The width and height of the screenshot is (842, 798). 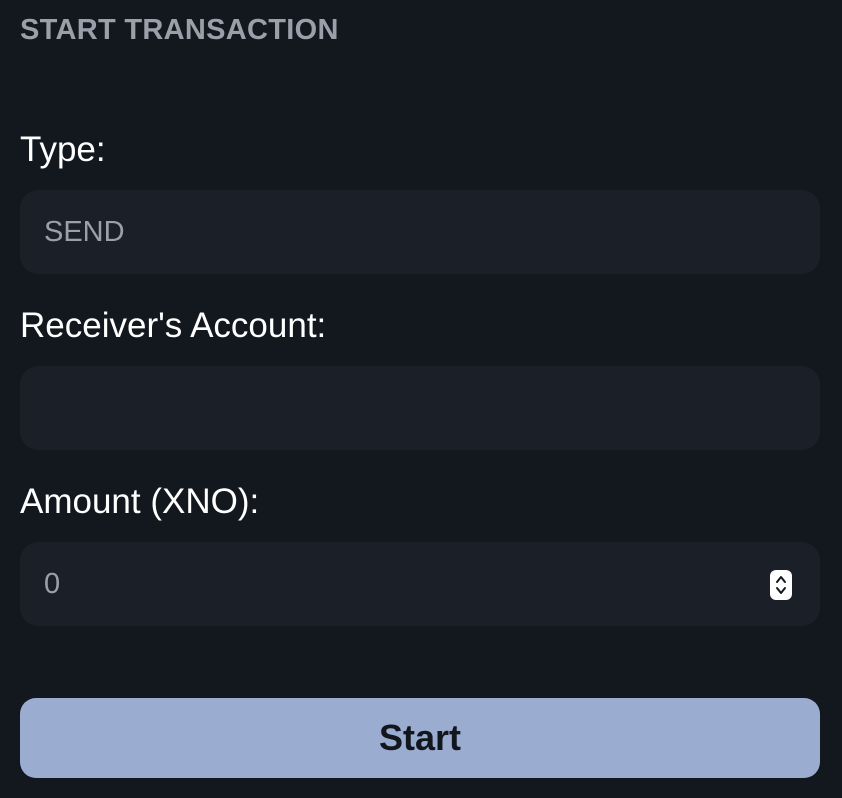 What do you see at coordinates (394, 408) in the screenshot?
I see `receiver-account-input` at bounding box center [394, 408].